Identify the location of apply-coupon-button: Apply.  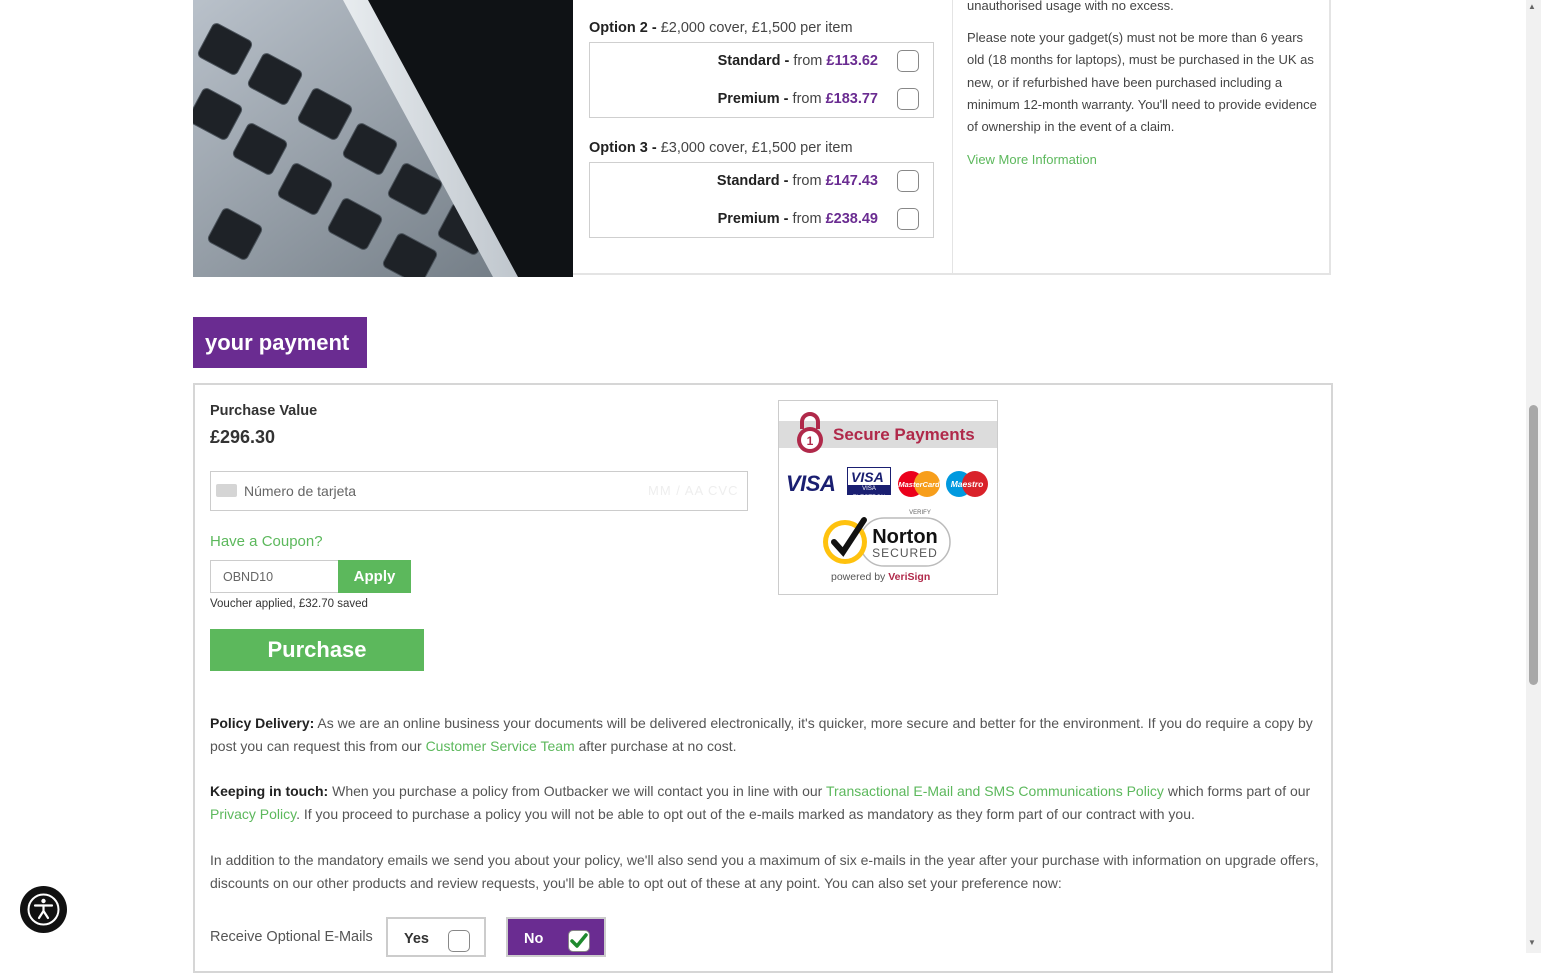
(374, 576).